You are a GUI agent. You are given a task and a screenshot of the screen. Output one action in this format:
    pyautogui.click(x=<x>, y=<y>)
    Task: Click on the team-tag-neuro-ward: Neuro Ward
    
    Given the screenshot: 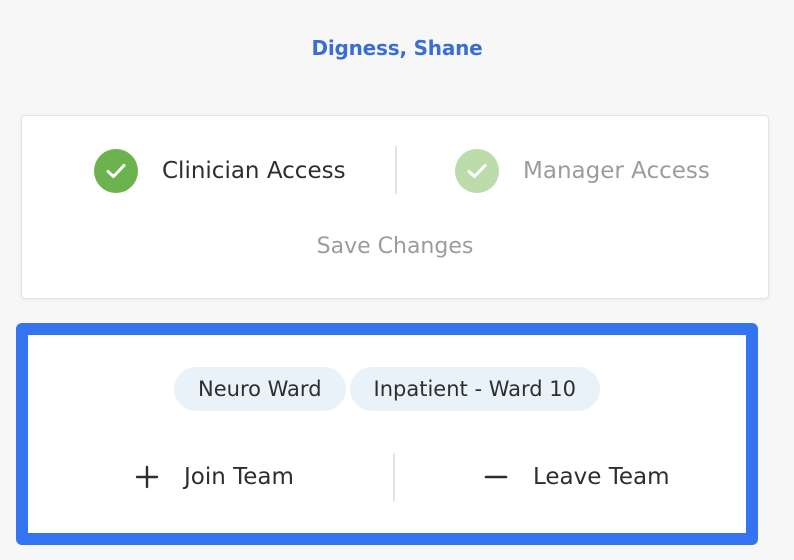 What is the action you would take?
    pyautogui.click(x=260, y=389)
    